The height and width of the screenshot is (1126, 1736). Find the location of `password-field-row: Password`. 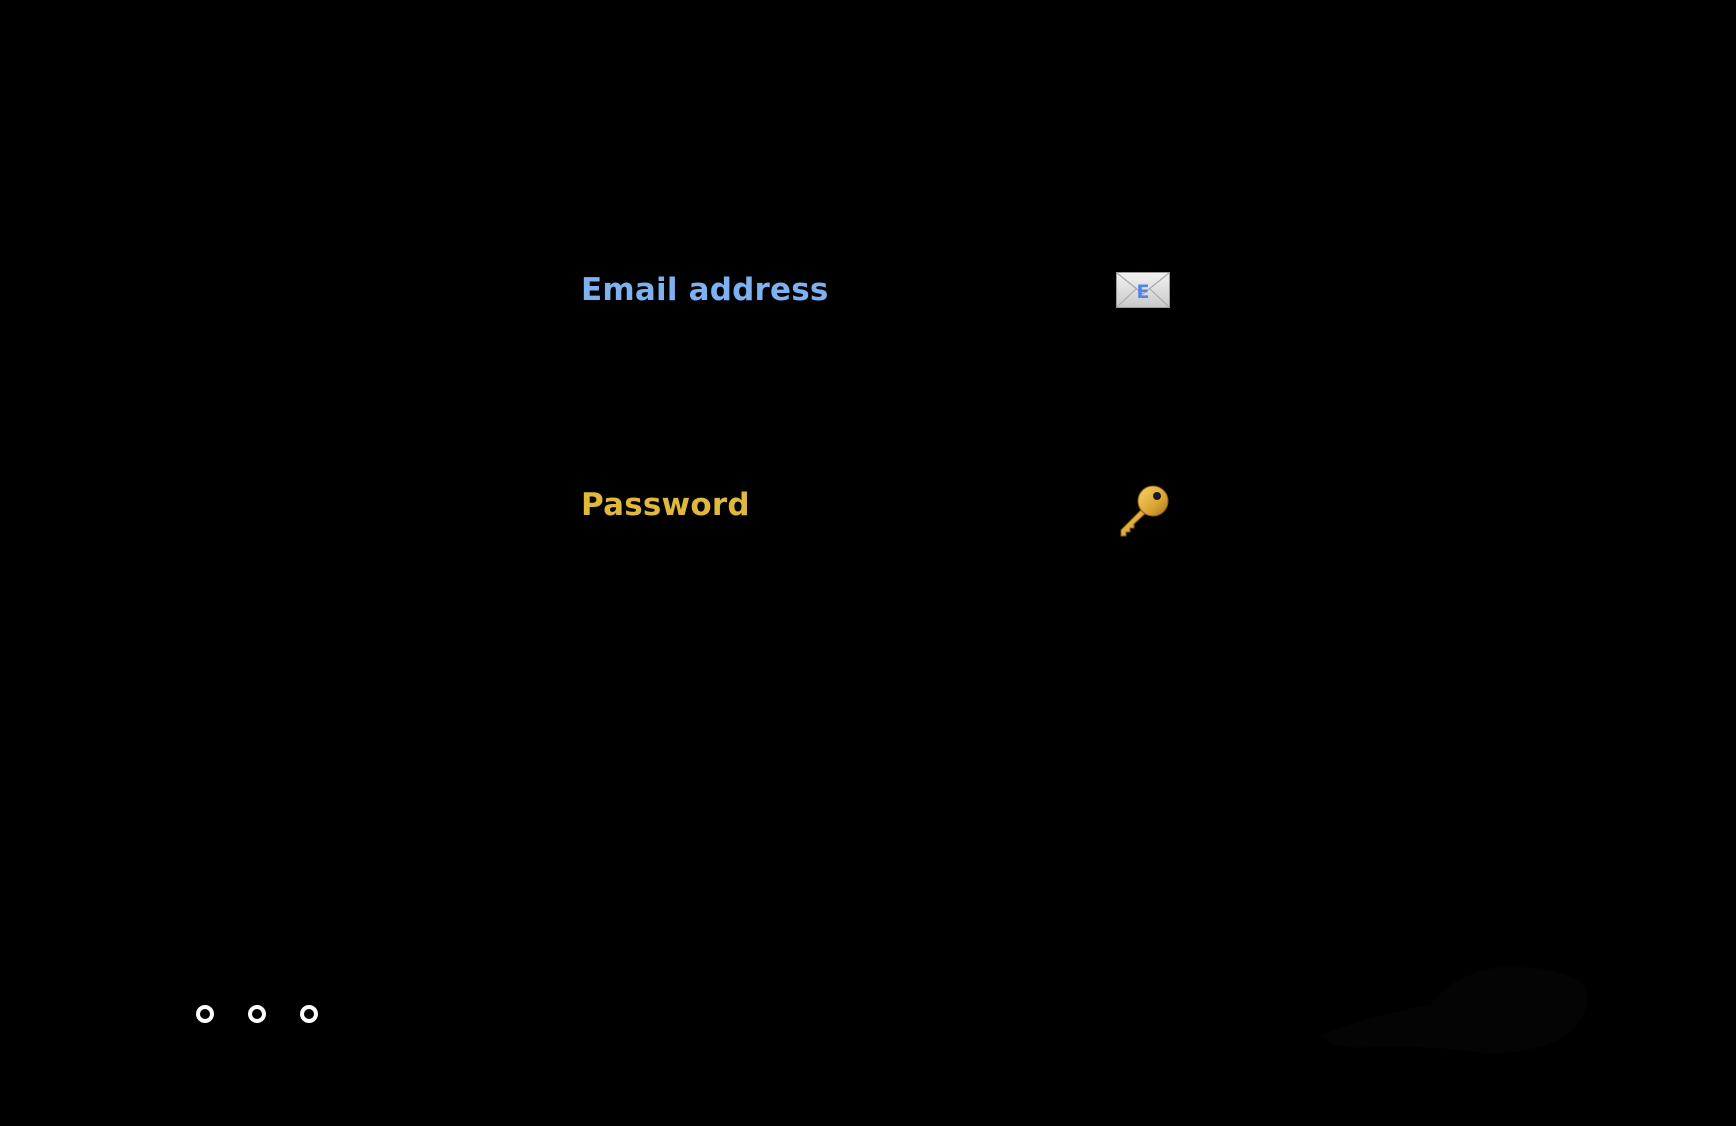

password-field-row: Password is located at coordinates (876, 503).